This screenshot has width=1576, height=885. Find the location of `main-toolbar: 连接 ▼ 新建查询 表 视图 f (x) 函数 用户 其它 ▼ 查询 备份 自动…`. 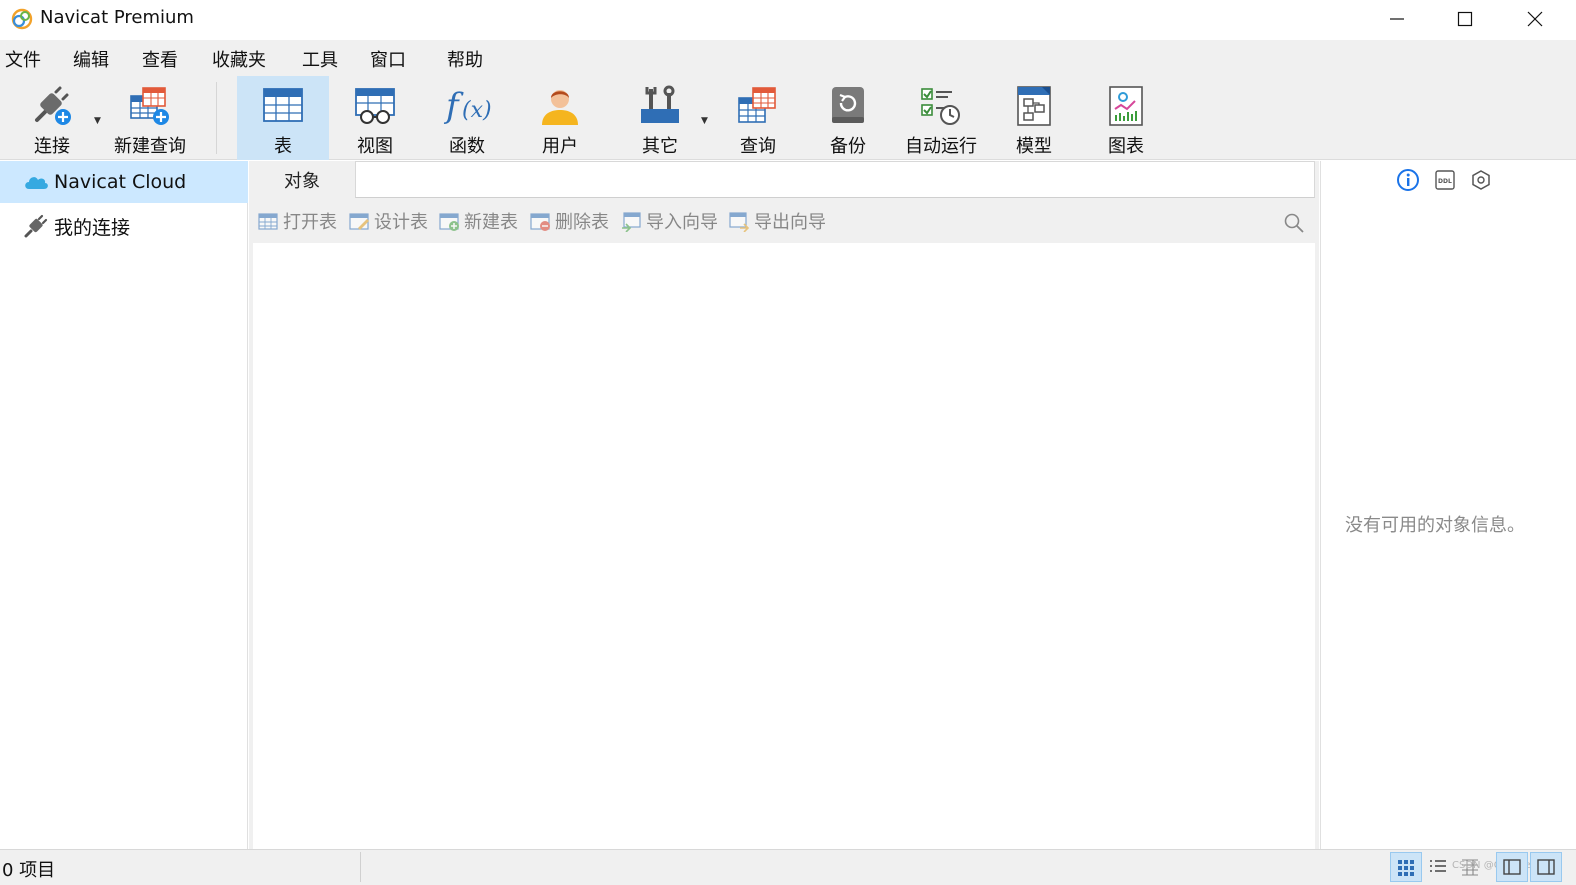

main-toolbar: 连接 ▼ 新建查询 表 视图 f (x) 函数 用户 其它 ▼ 查询 备份 自动… is located at coordinates (788, 118).